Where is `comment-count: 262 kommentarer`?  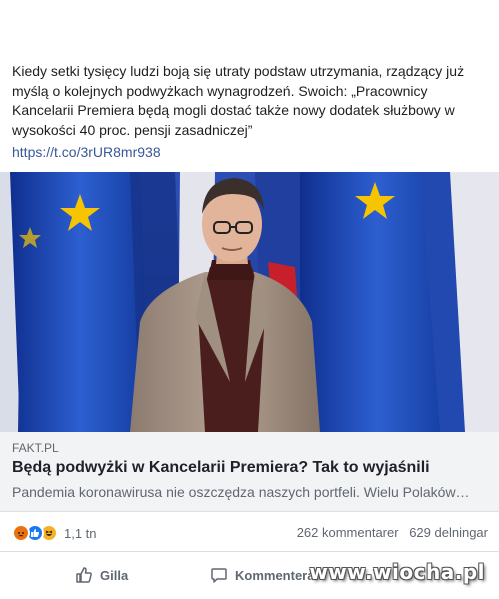 comment-count: 262 kommentarer is located at coordinates (348, 532).